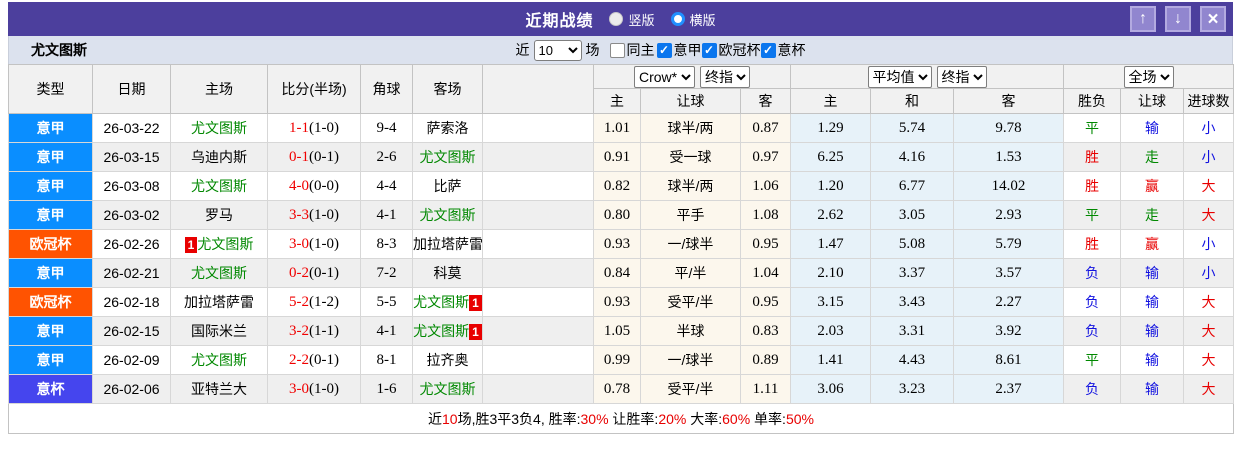  I want to click on summary-segment: 大率:, so click(704, 418).